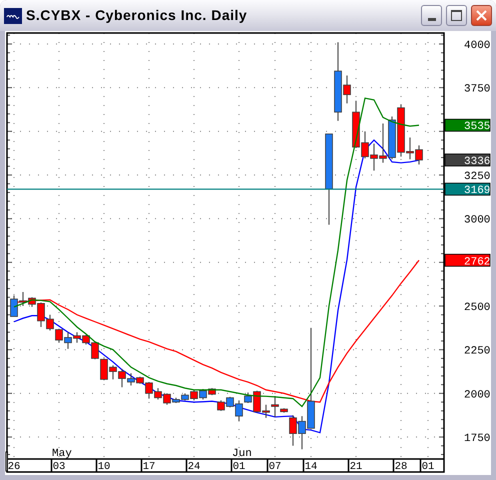  What do you see at coordinates (13, 16) in the screenshot?
I see `app-icon` at bounding box center [13, 16].